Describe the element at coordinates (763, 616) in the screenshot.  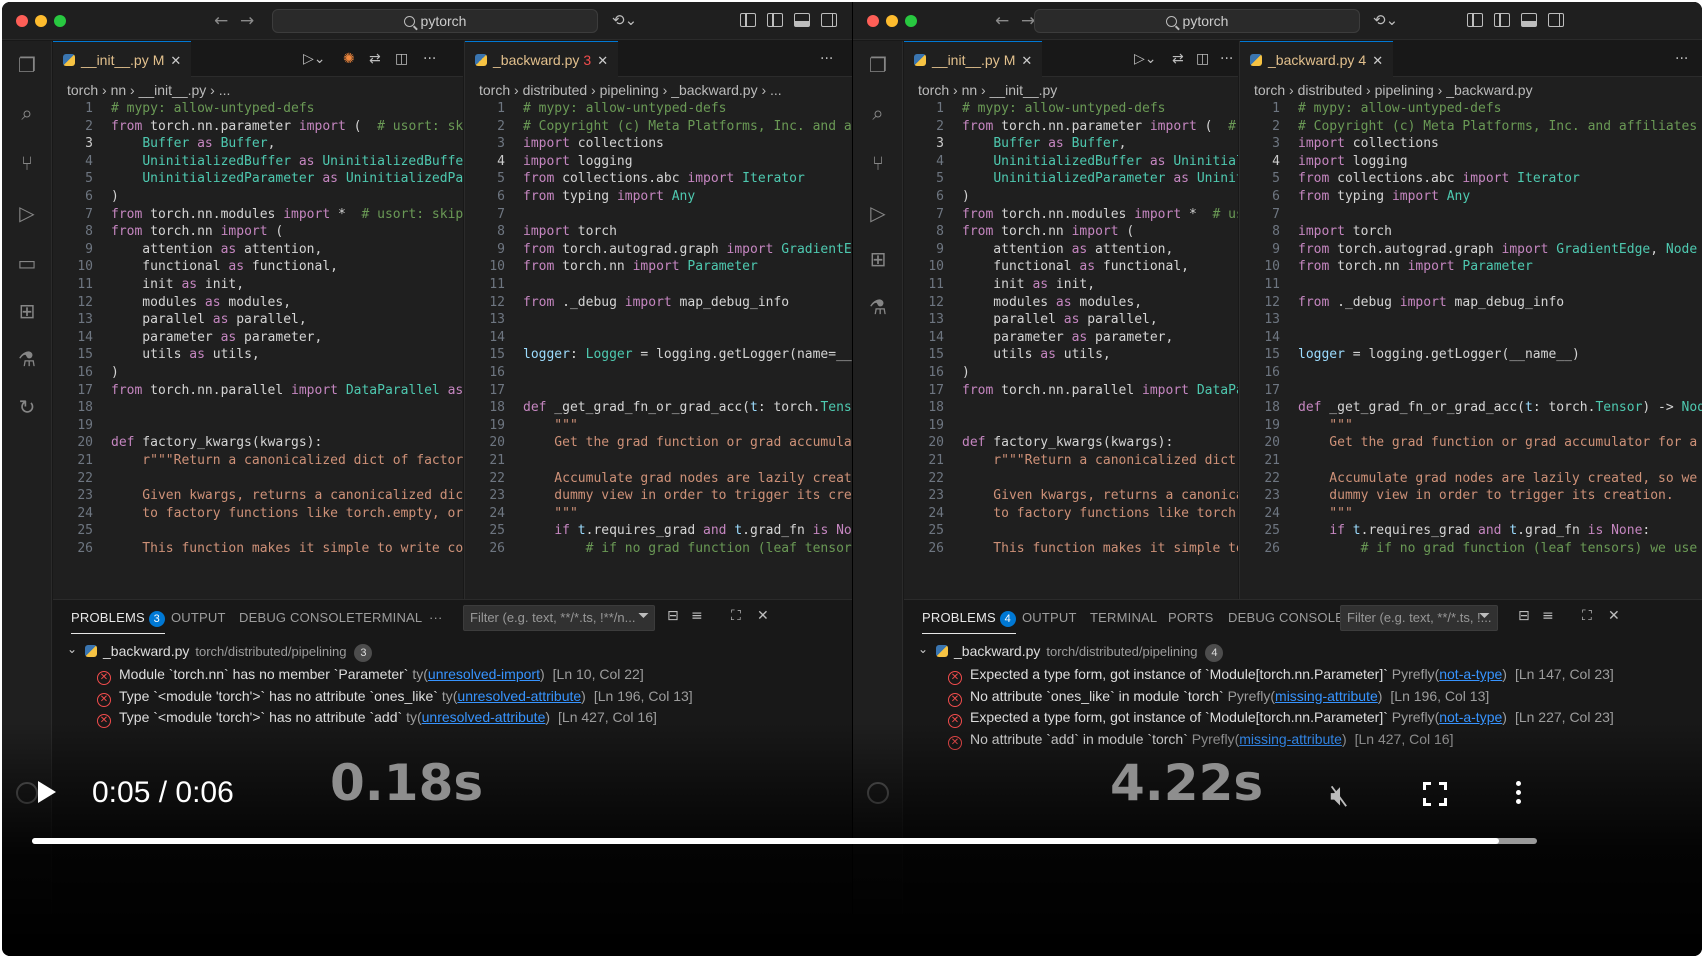
I see `close-panel-icon: ✕` at that location.